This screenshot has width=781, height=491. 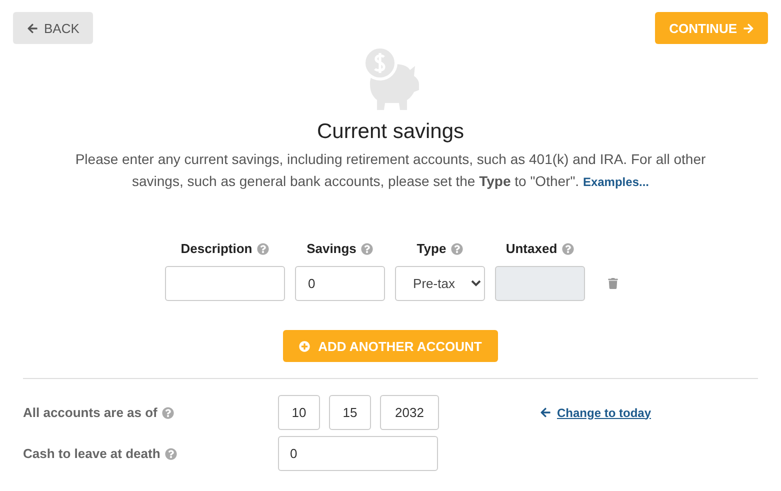 What do you see at coordinates (390, 132) in the screenshot?
I see `page-title: Current savings` at bounding box center [390, 132].